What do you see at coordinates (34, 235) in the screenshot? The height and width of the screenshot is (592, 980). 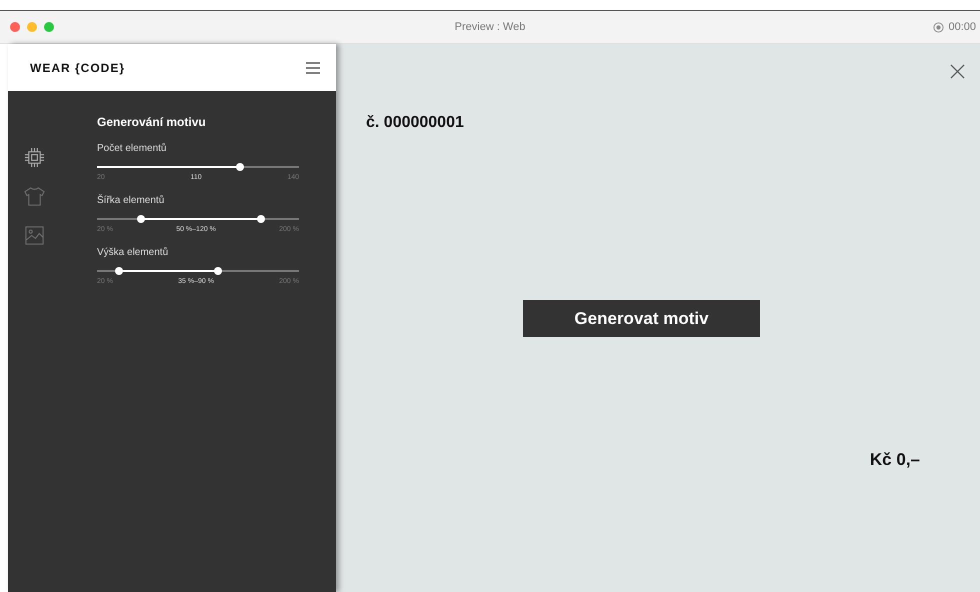 I see `image-icon` at bounding box center [34, 235].